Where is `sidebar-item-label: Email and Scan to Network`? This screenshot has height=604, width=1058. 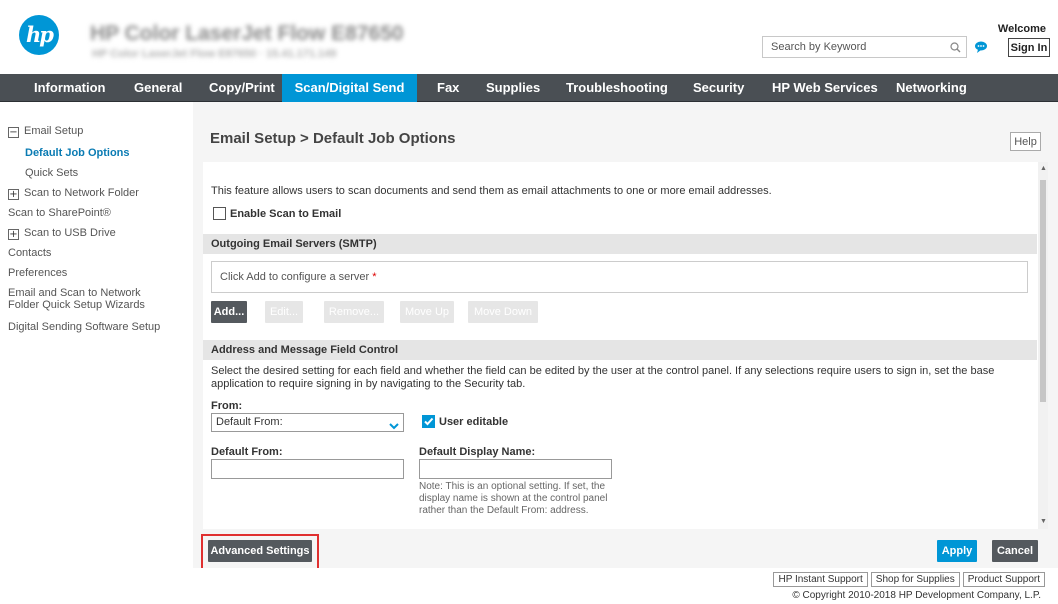
sidebar-item-label: Email and Scan to Network is located at coordinates (74, 293).